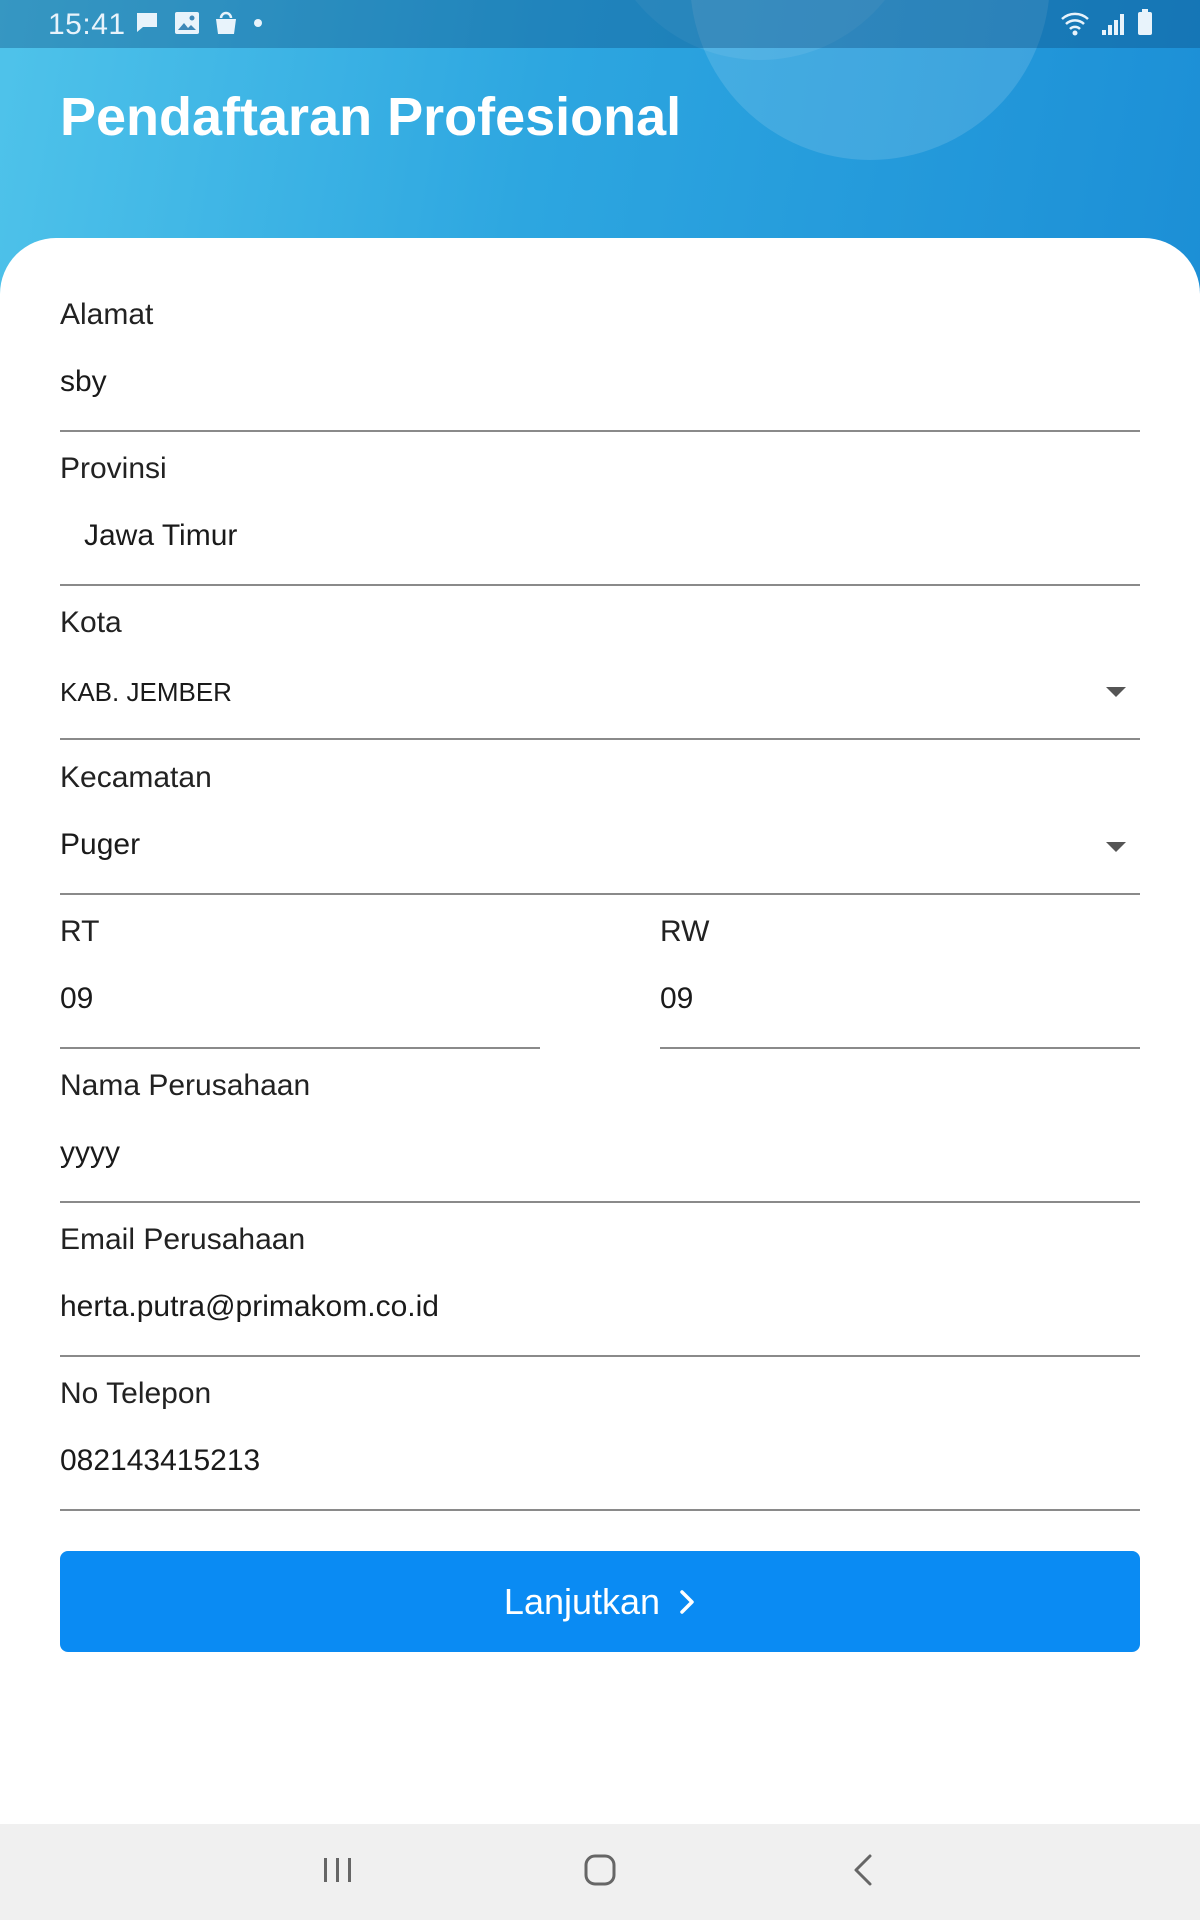 The height and width of the screenshot is (1920, 1200). I want to click on home-icon, so click(600, 1870).